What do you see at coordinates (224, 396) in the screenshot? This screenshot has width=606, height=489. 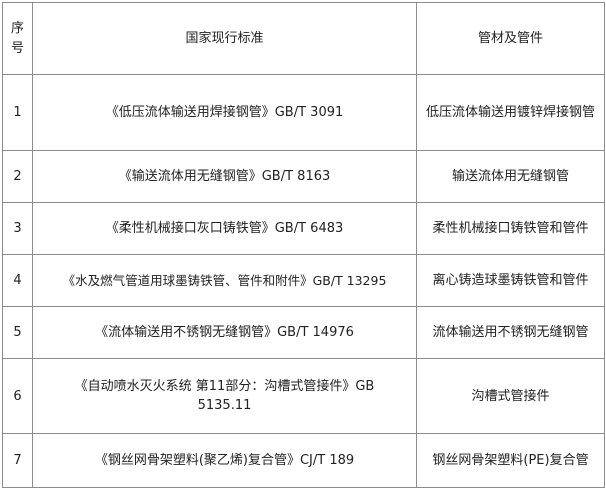 I see `row-standard: 《自动喷水灭火系统 第11部分：沟槽式管接件》GB 5135.11` at bounding box center [224, 396].